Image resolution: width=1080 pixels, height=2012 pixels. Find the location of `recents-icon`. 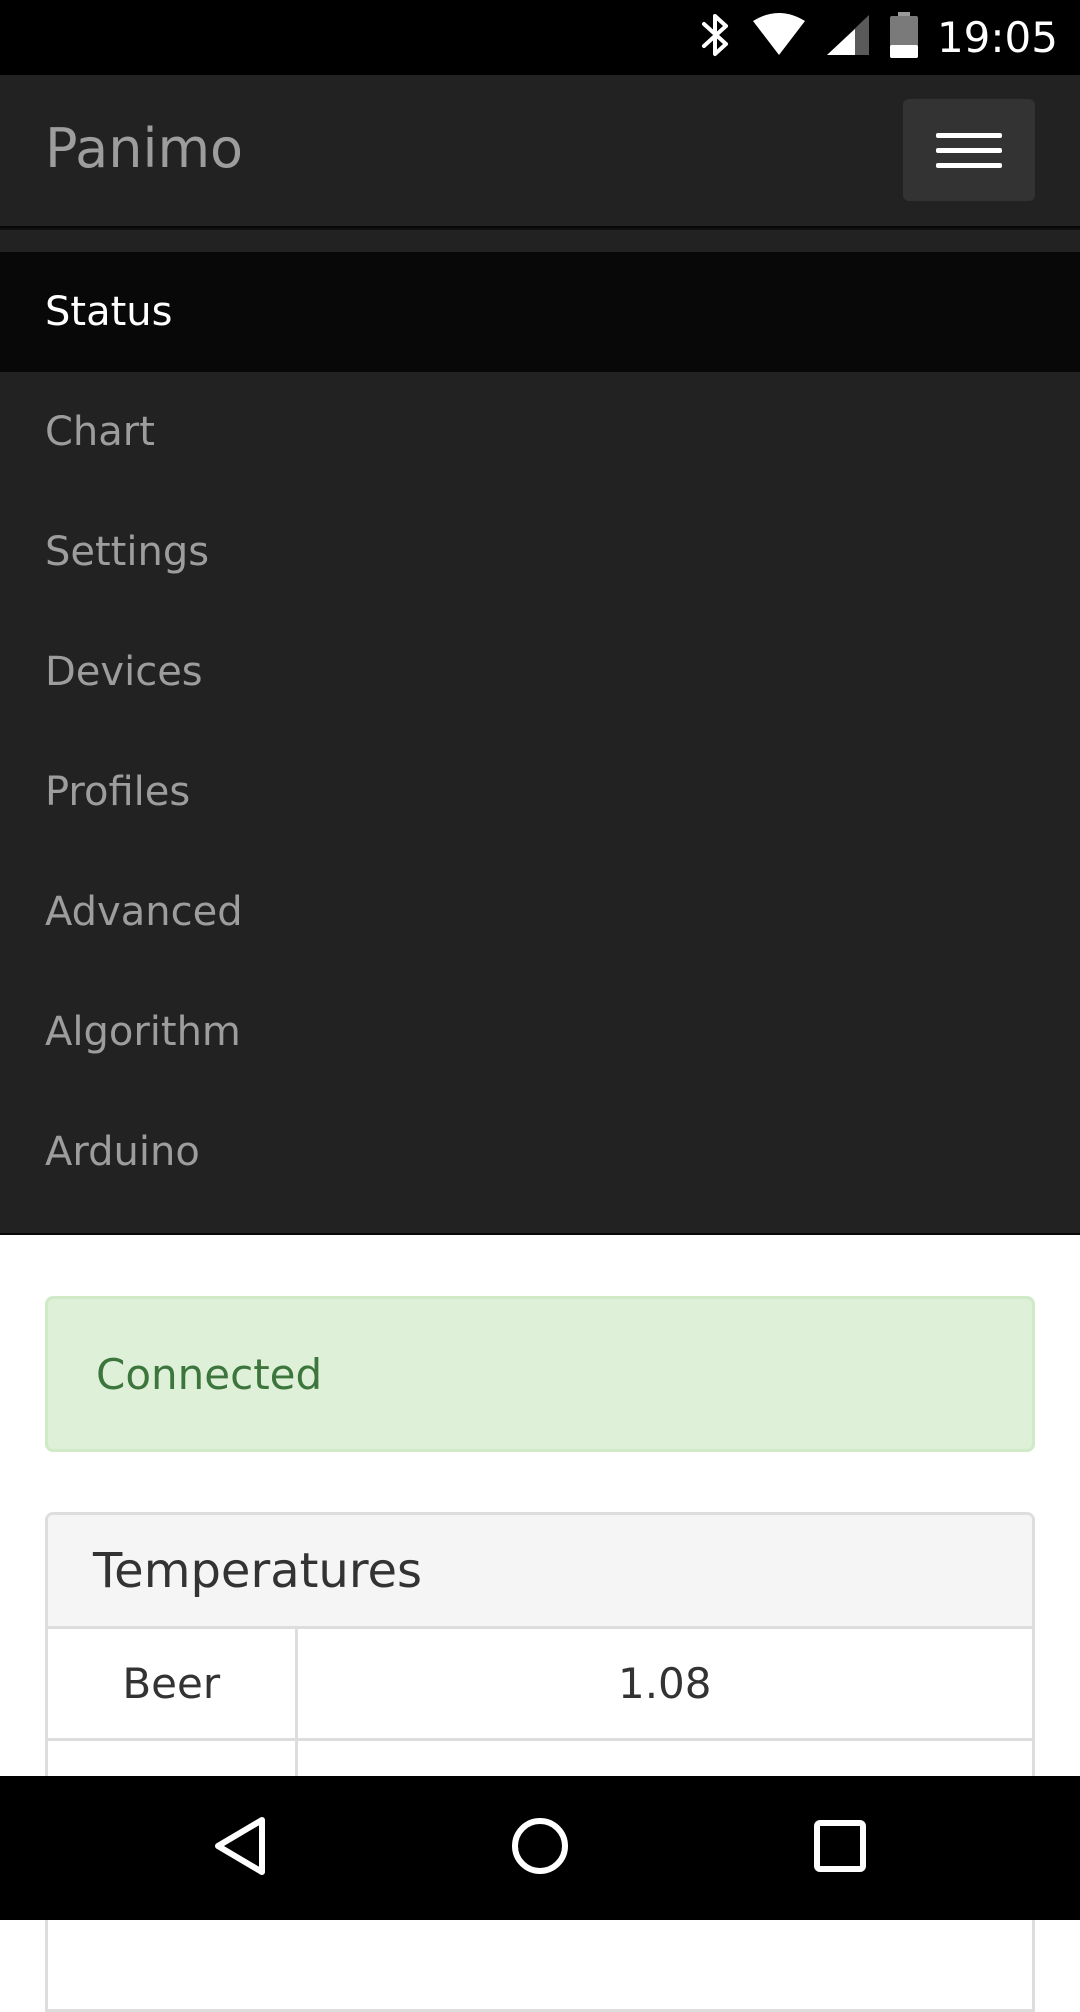

recents-icon is located at coordinates (840, 1848).